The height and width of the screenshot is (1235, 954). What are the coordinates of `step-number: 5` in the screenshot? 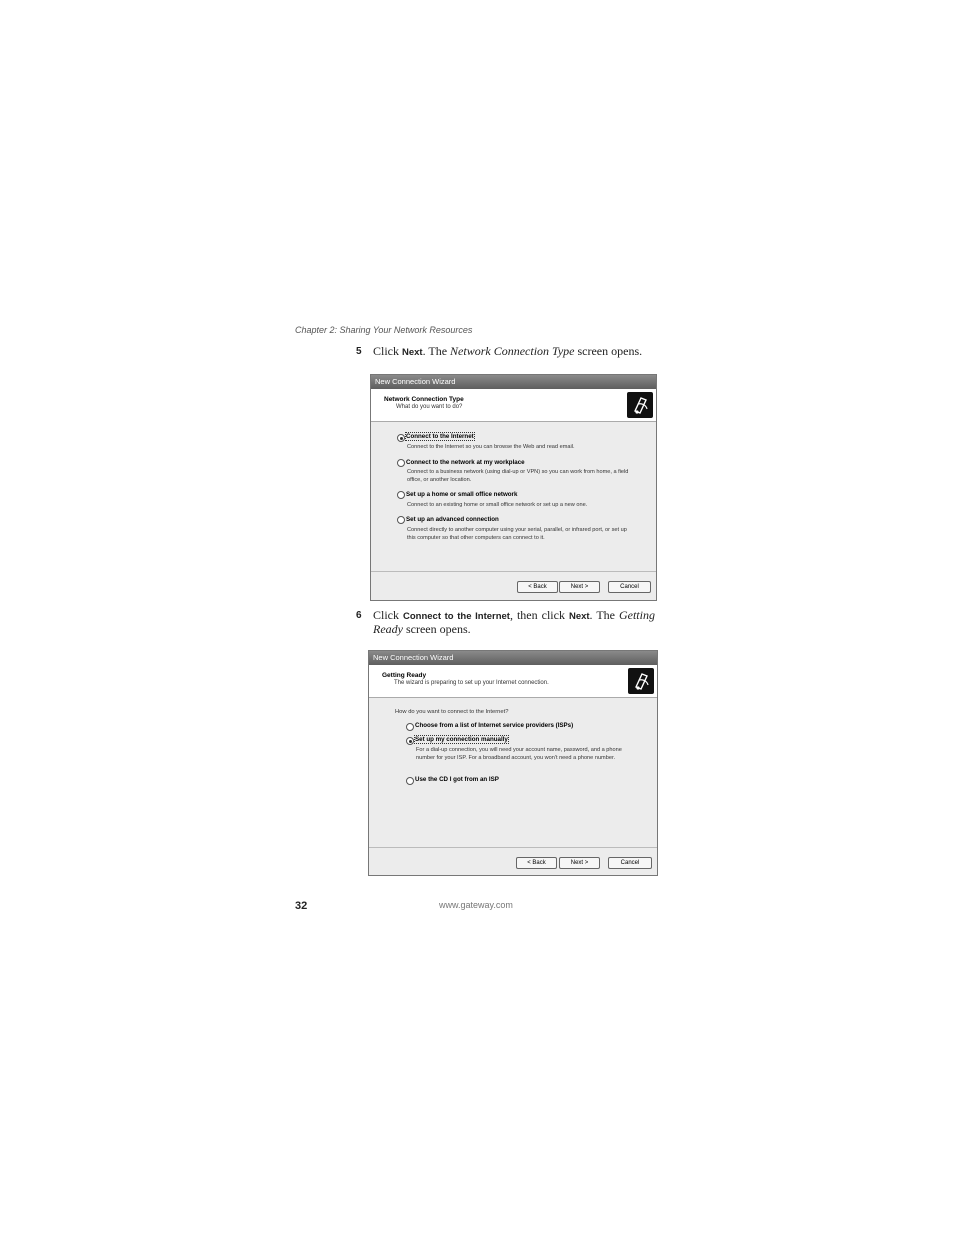 It's located at (359, 351).